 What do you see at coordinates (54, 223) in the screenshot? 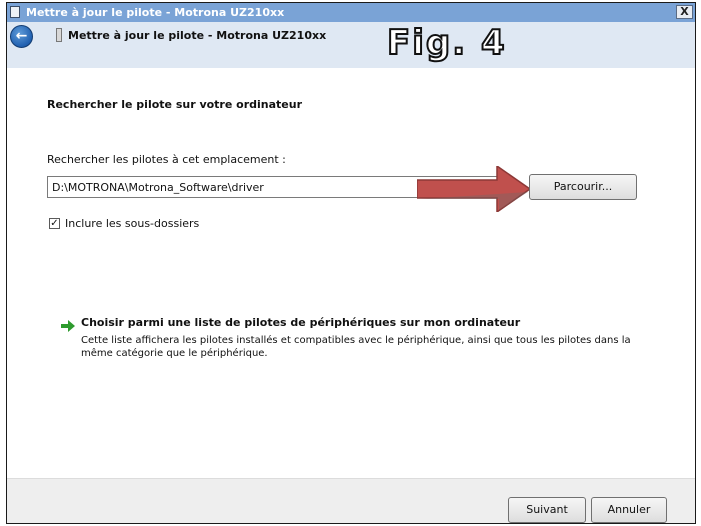
I see `include-subfolders-checkbox: ✓` at bounding box center [54, 223].